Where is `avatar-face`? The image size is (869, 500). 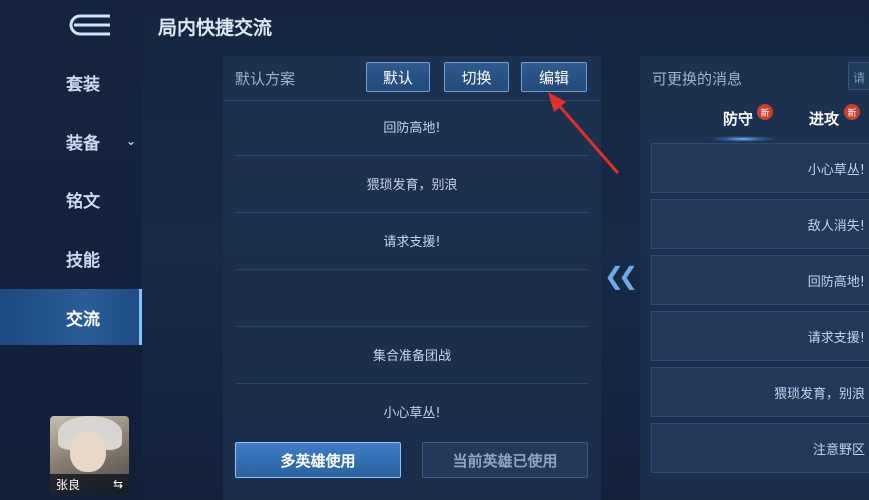
avatar-face is located at coordinates (88, 452).